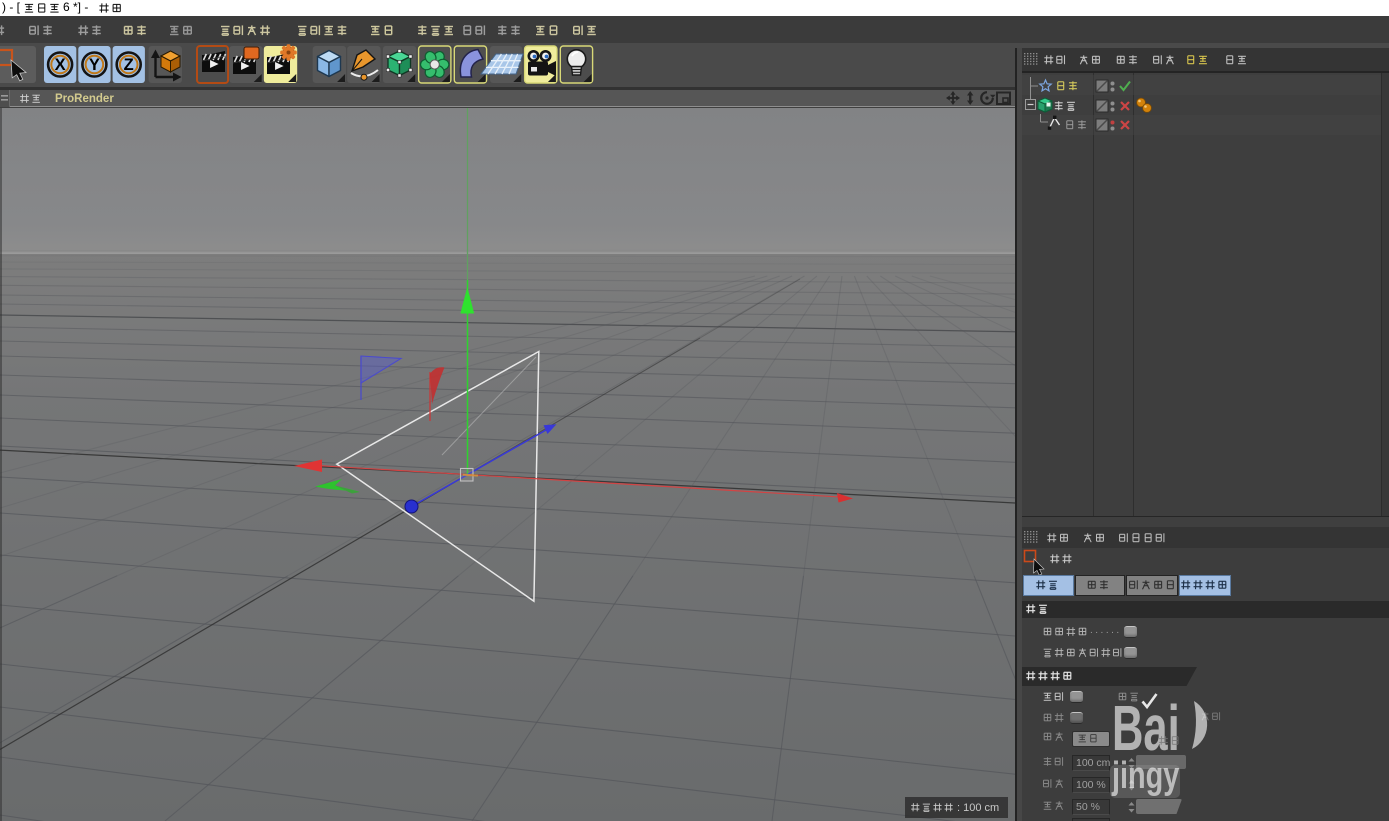 Image resolution: width=1389 pixels, height=821 pixels. I want to click on svg-text: jingy, so click(1145, 775).